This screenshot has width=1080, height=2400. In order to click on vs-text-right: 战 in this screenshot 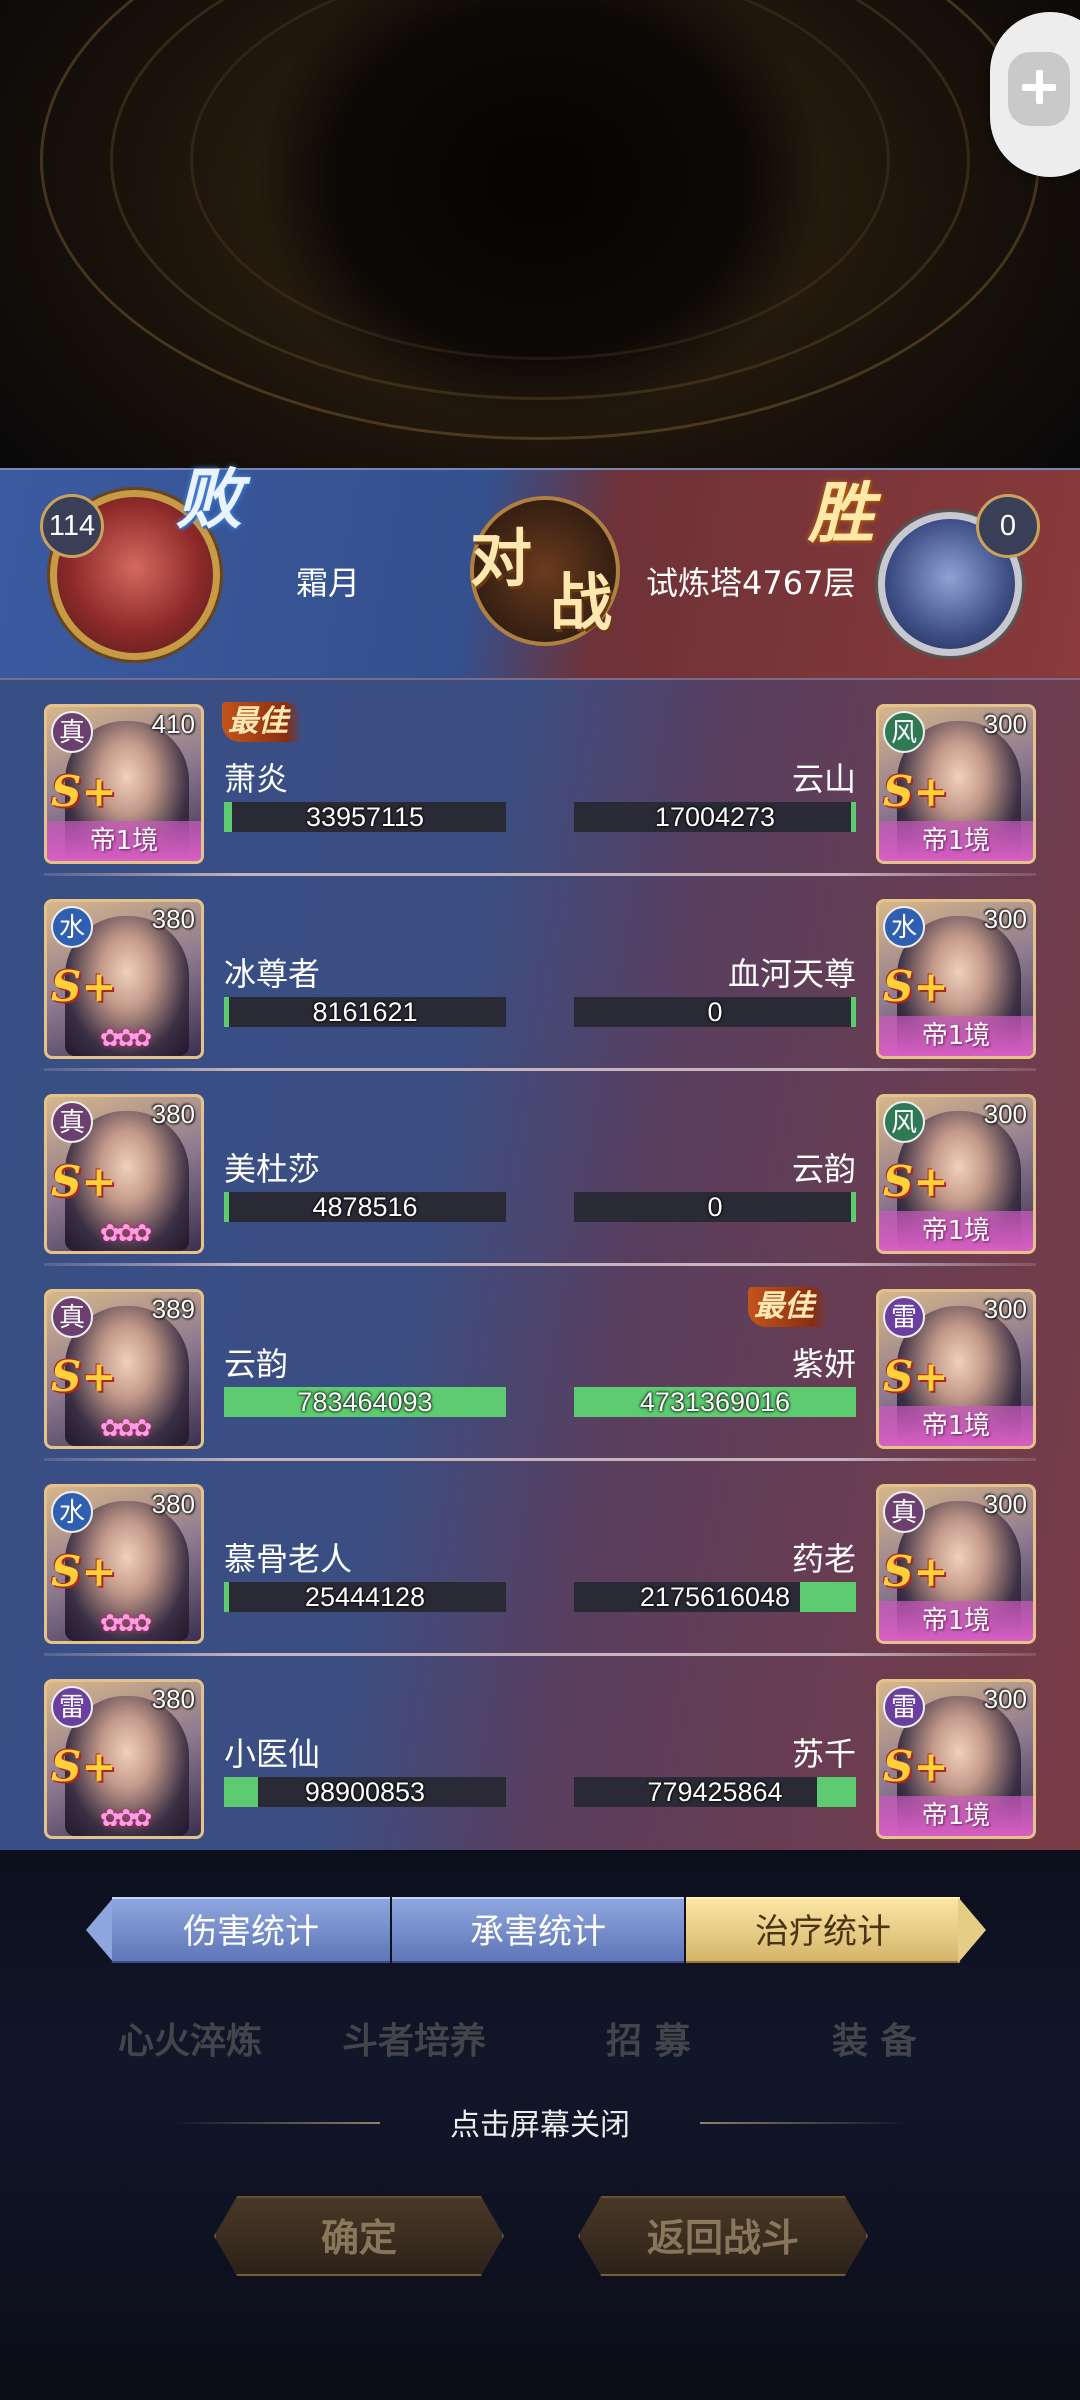, I will do `click(581, 602)`.